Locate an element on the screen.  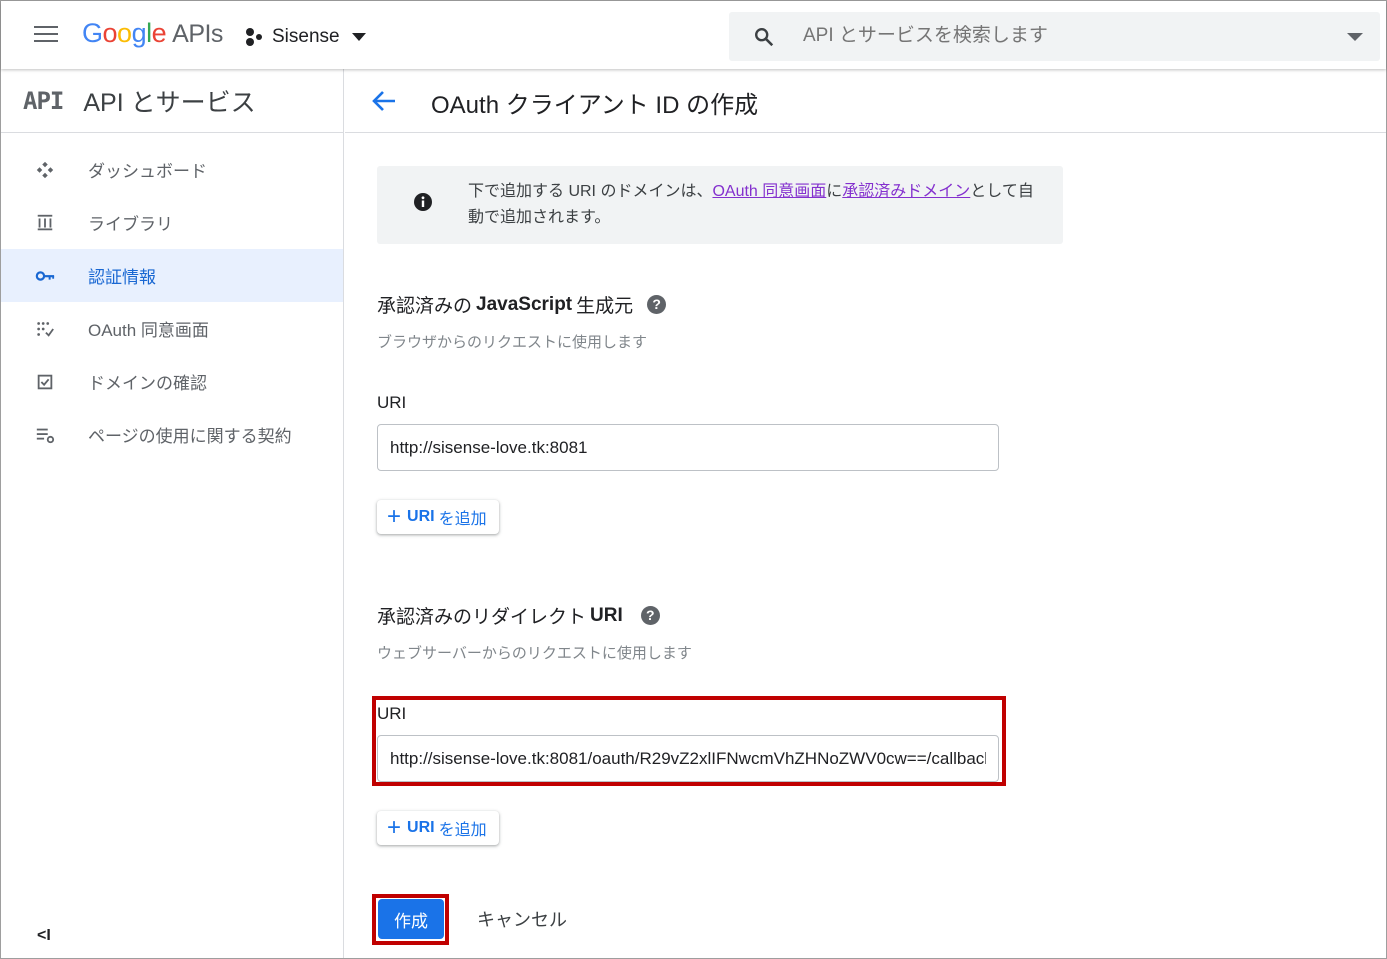
consent-icon is located at coordinates (45, 329).